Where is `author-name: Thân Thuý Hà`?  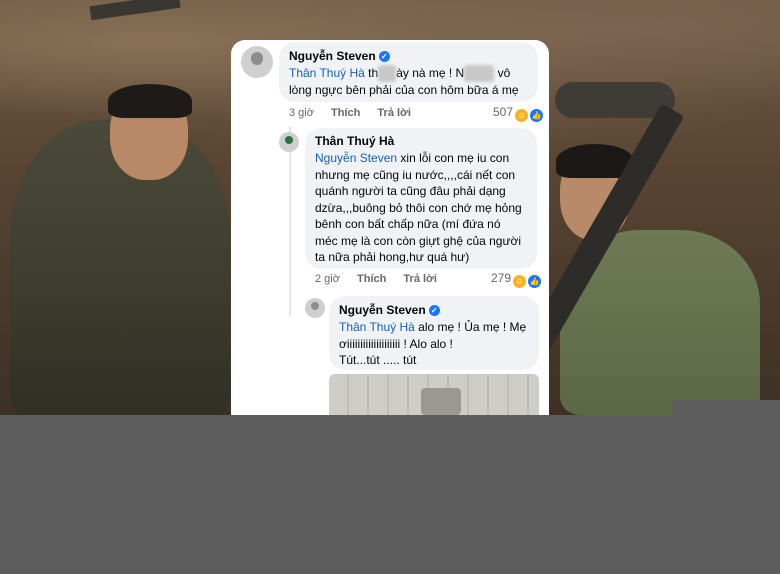 author-name: Thân Thuý Hà is located at coordinates (354, 141).